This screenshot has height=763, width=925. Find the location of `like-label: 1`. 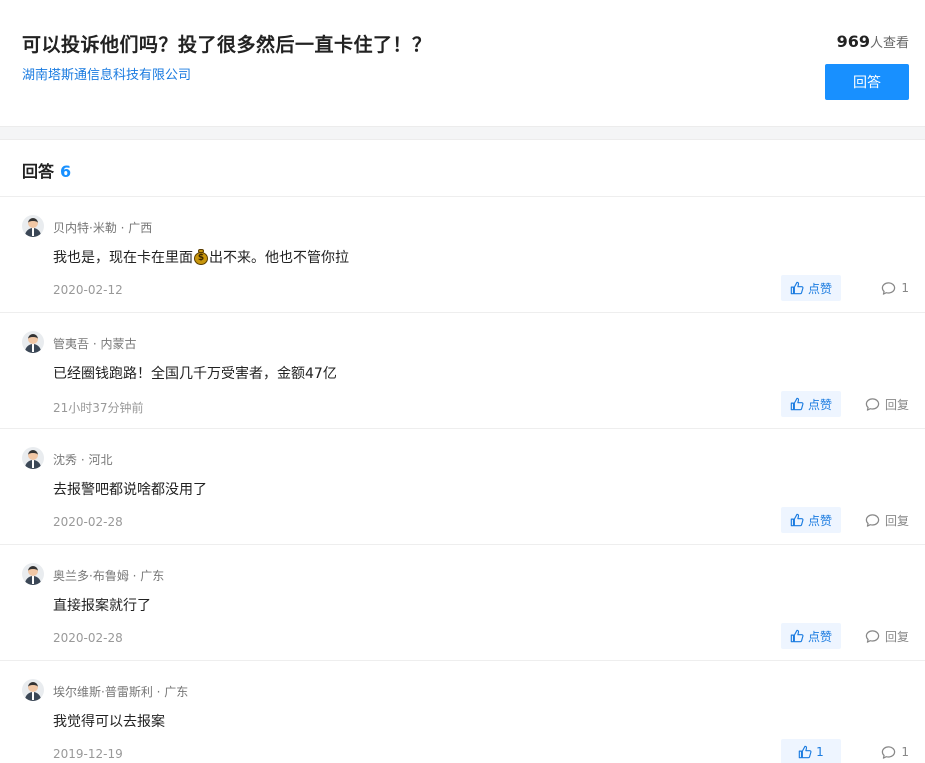

like-label: 1 is located at coordinates (820, 752).